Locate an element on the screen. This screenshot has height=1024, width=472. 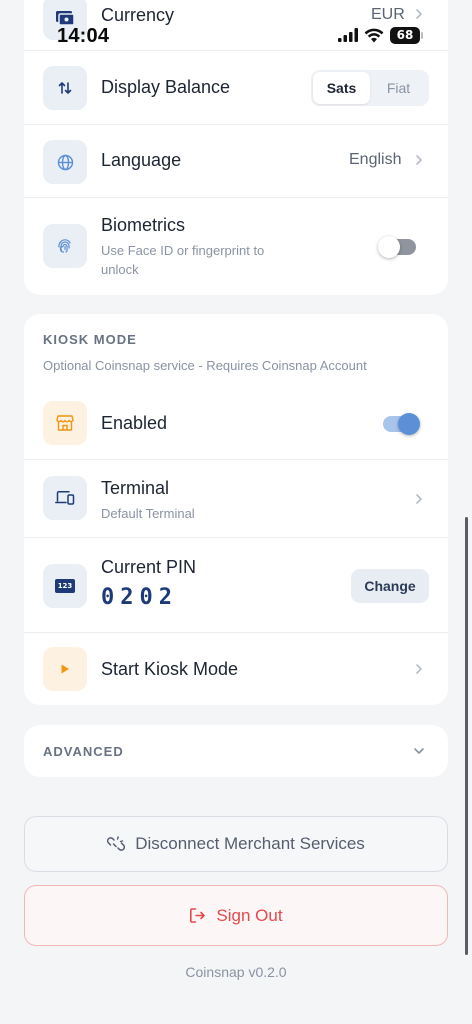
unlink-icon is located at coordinates (116, 843).